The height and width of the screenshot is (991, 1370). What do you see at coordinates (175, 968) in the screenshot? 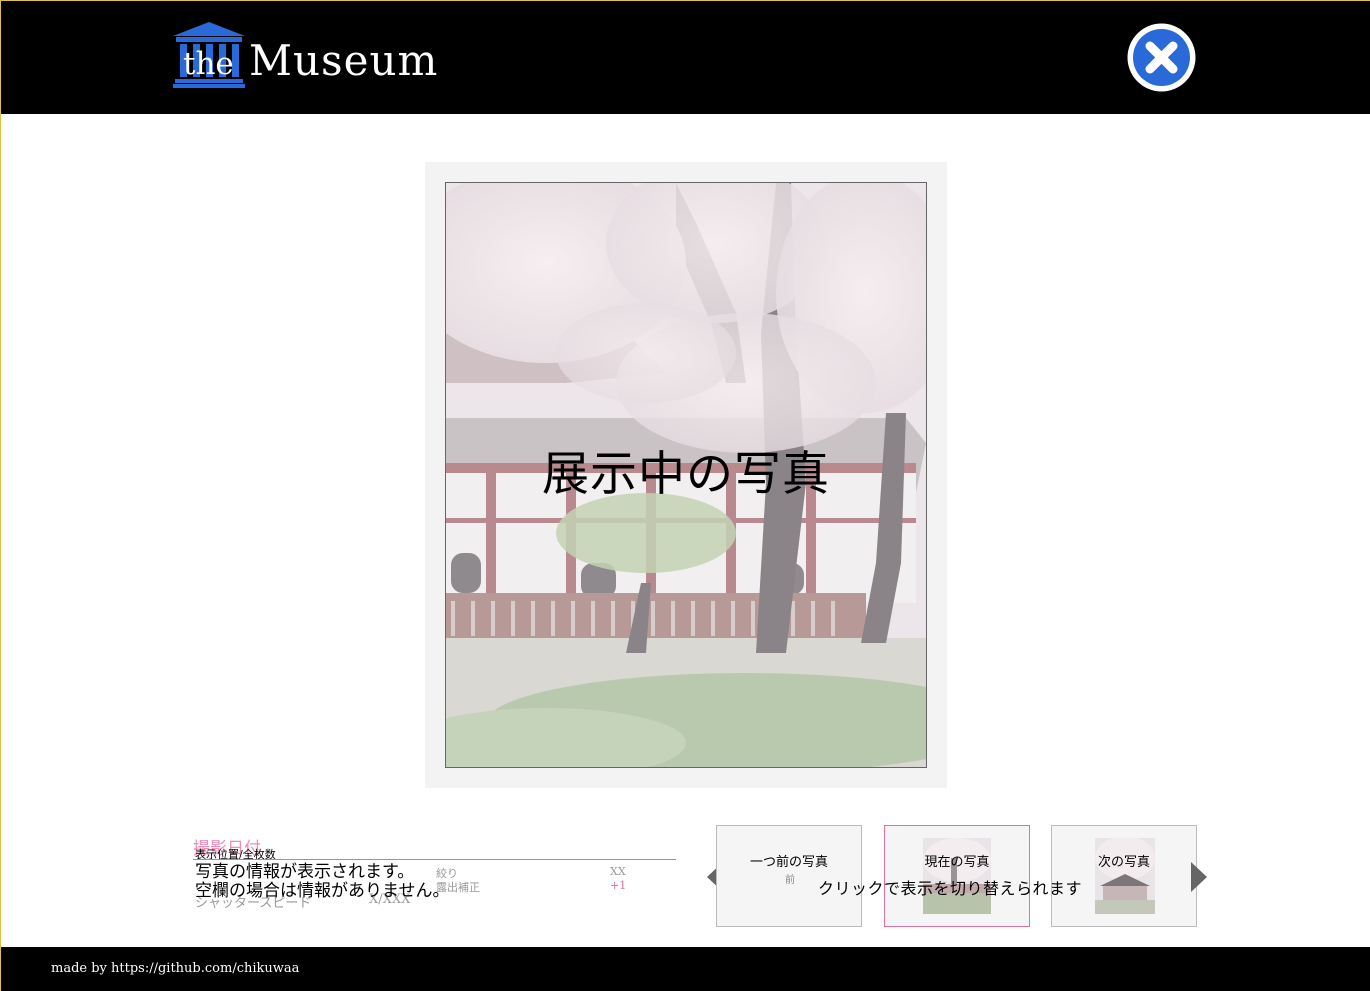
I see `footer-credit: made by https://github.com/chikuwaa` at bounding box center [175, 968].